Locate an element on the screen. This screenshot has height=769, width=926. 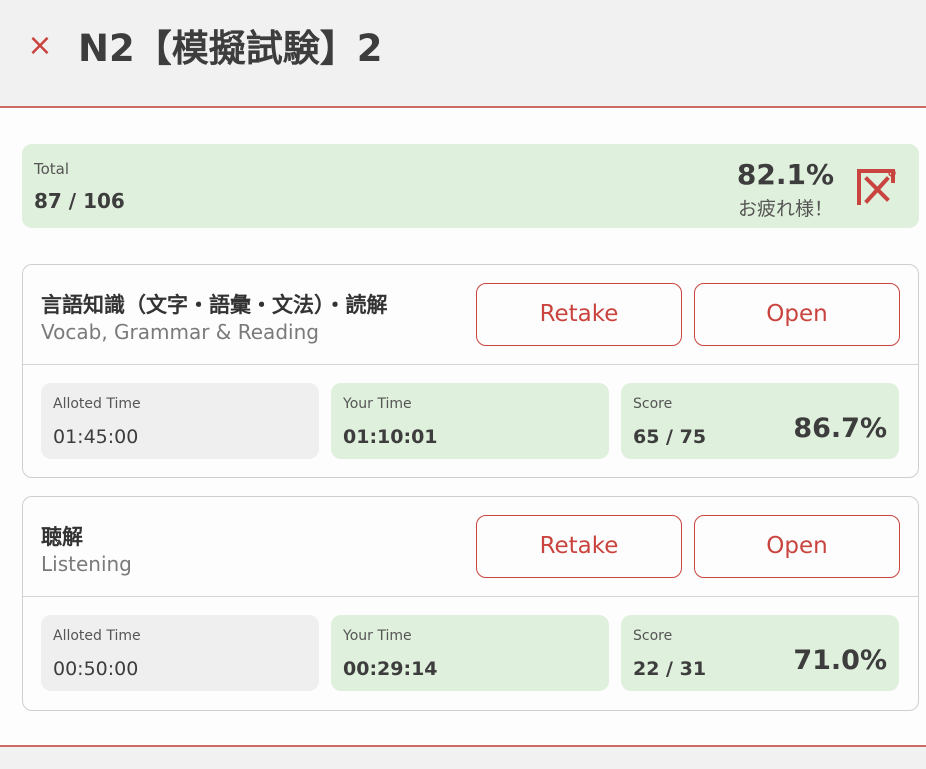
your-time-value: 01:10:01 is located at coordinates (390, 437).